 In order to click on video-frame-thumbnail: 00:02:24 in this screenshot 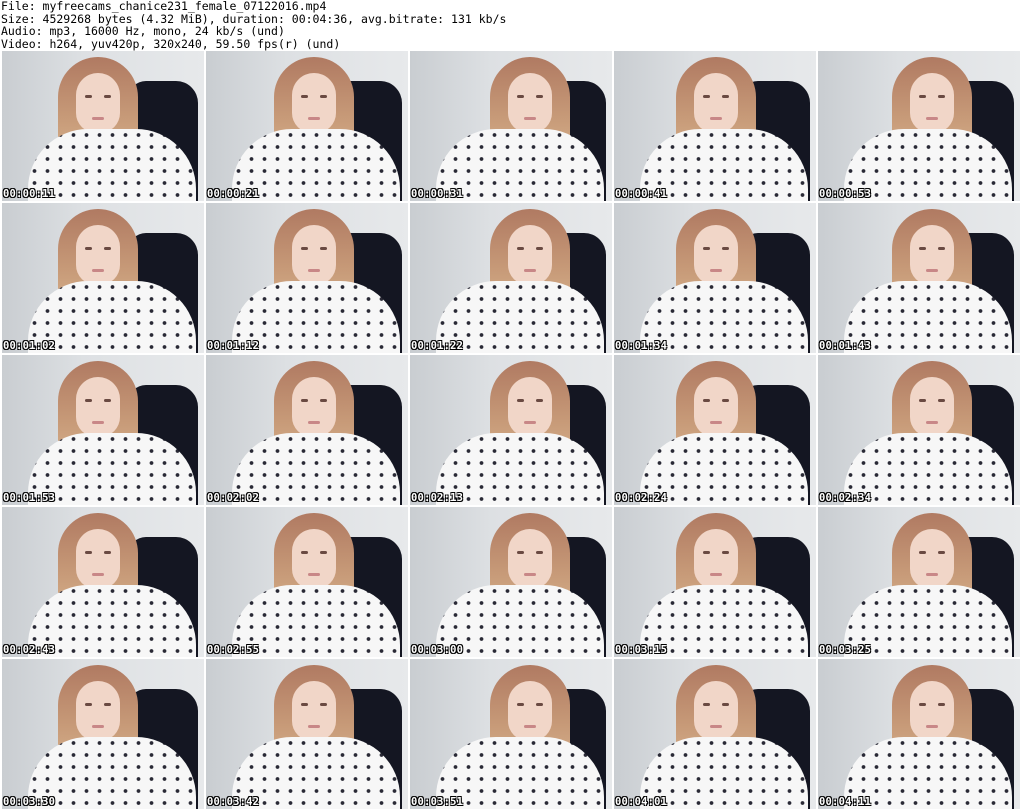, I will do `click(715, 430)`.